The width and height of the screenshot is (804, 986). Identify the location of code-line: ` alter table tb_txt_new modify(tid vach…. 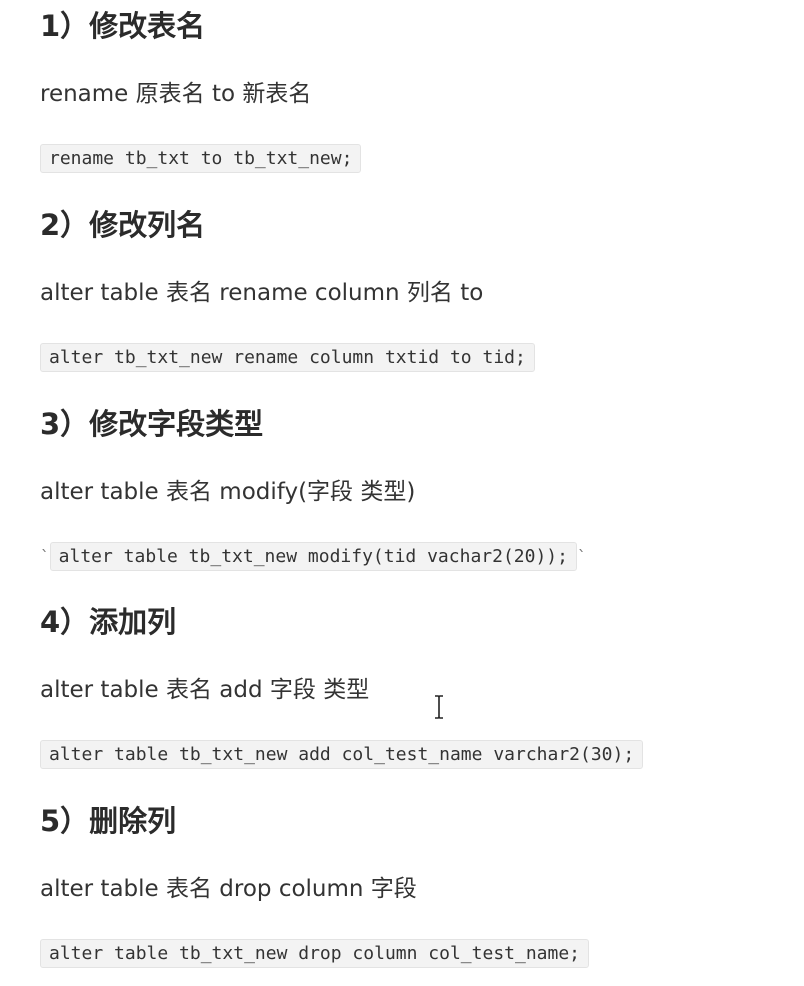
(313, 556).